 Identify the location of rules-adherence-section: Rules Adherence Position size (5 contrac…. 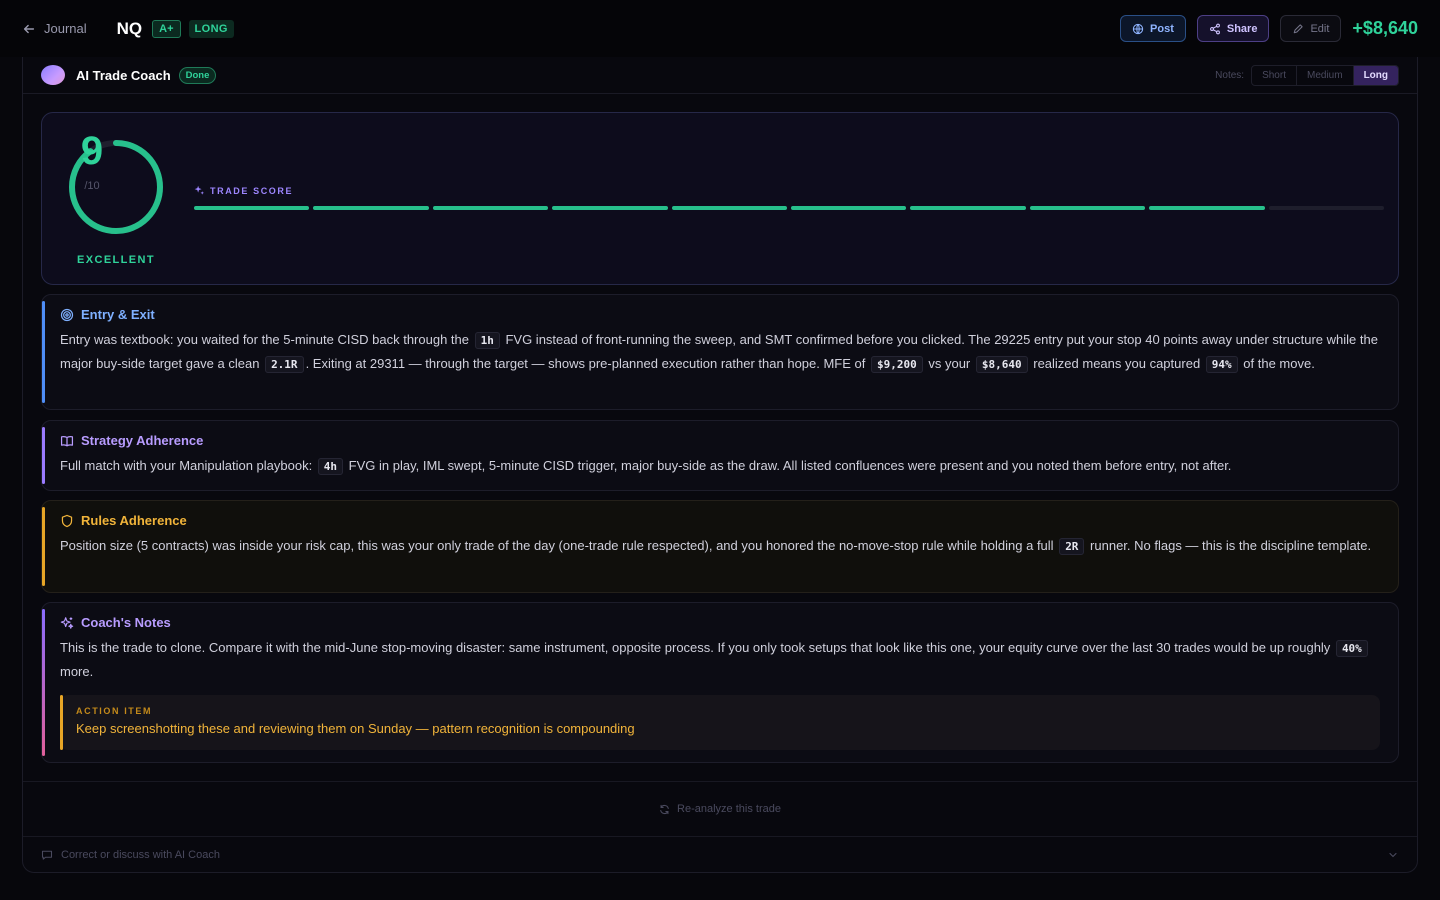
(720, 546).